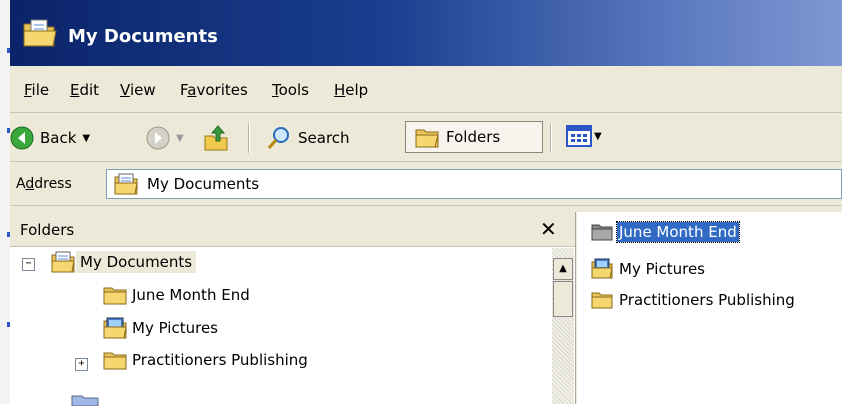  Describe the element at coordinates (214, 90) in the screenshot. I see `menu-favorites: Favorites` at that location.